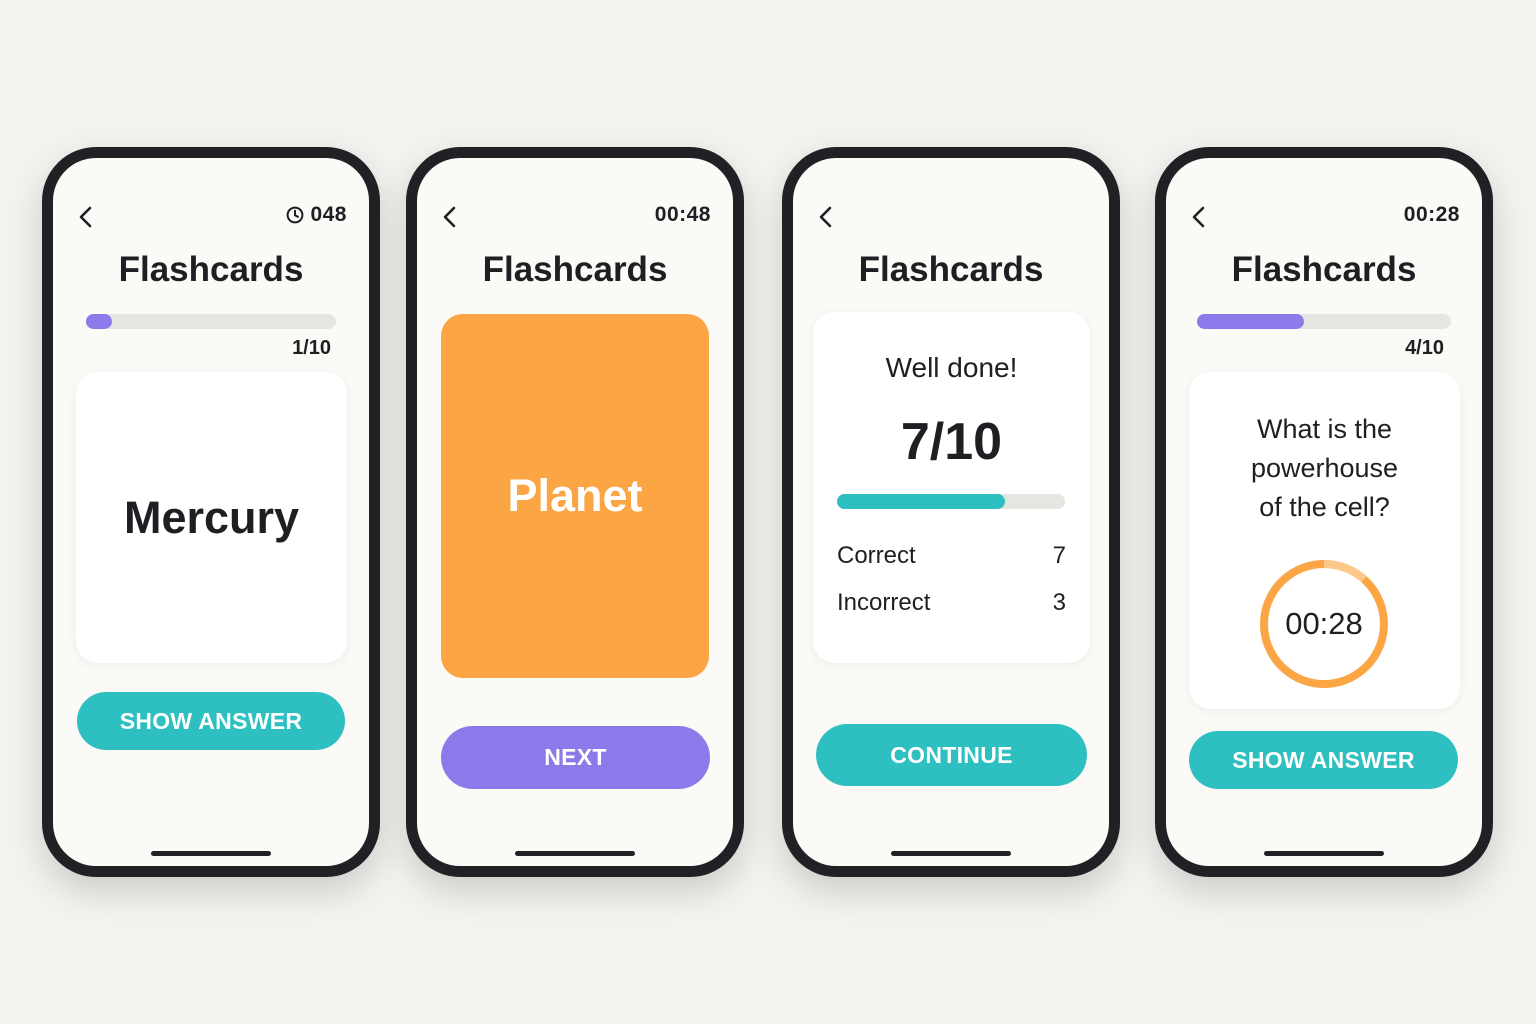 This screenshot has height=1024, width=1536. Describe the element at coordinates (295, 215) in the screenshot. I see `clock-icon` at that location.